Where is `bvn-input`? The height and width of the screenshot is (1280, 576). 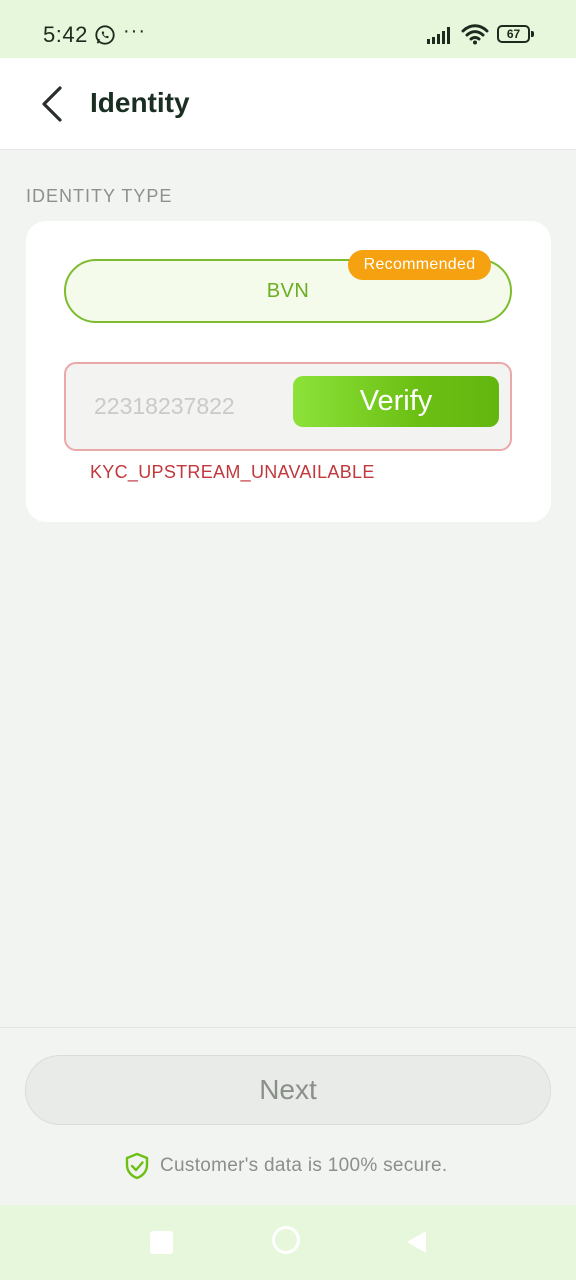
bvn-input is located at coordinates (189, 406).